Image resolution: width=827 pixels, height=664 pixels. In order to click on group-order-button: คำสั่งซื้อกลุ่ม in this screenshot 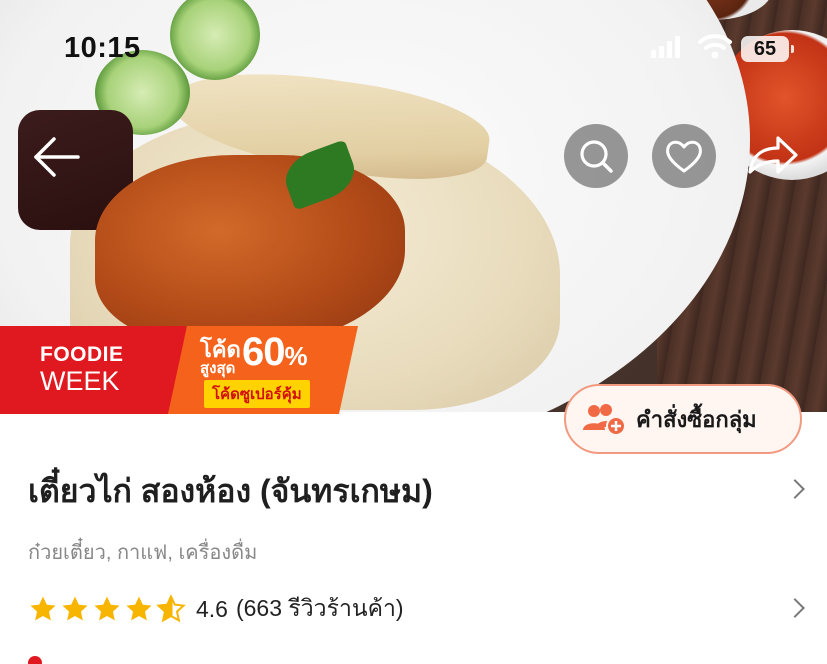, I will do `click(683, 419)`.